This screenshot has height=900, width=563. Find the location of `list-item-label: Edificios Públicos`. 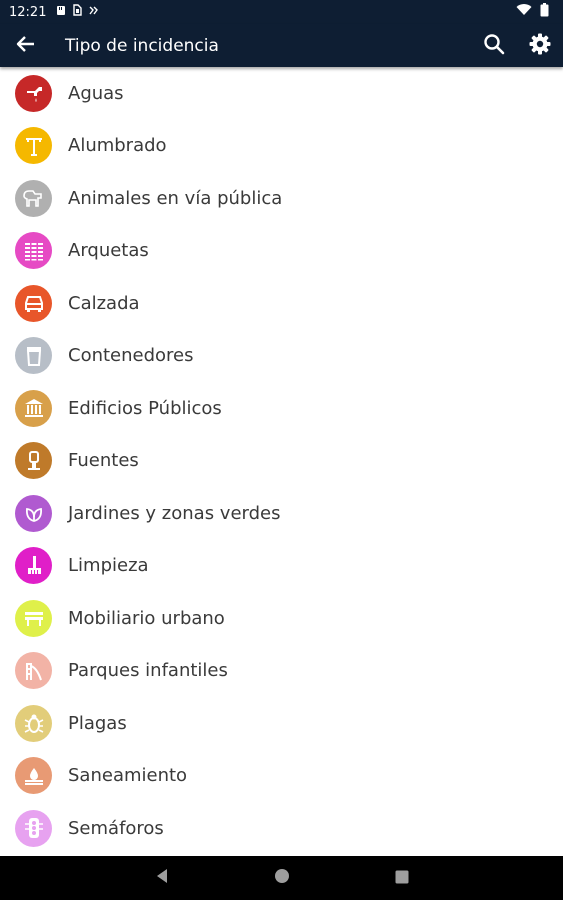

list-item-label: Edificios Públicos is located at coordinates (145, 408).